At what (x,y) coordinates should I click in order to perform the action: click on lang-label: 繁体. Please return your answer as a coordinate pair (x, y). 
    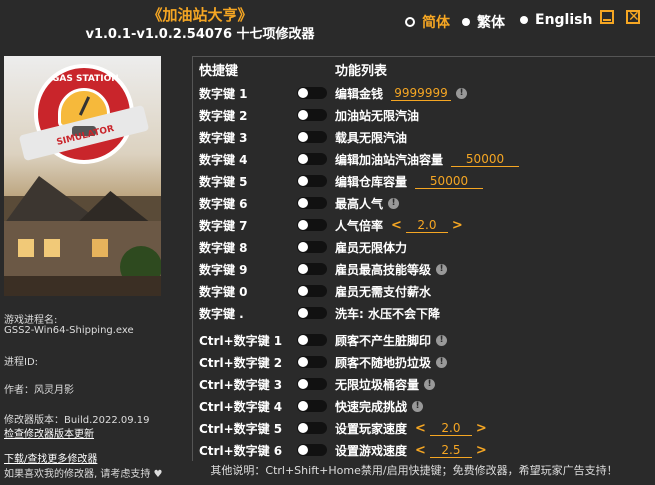
    Looking at the image, I should click on (491, 23).